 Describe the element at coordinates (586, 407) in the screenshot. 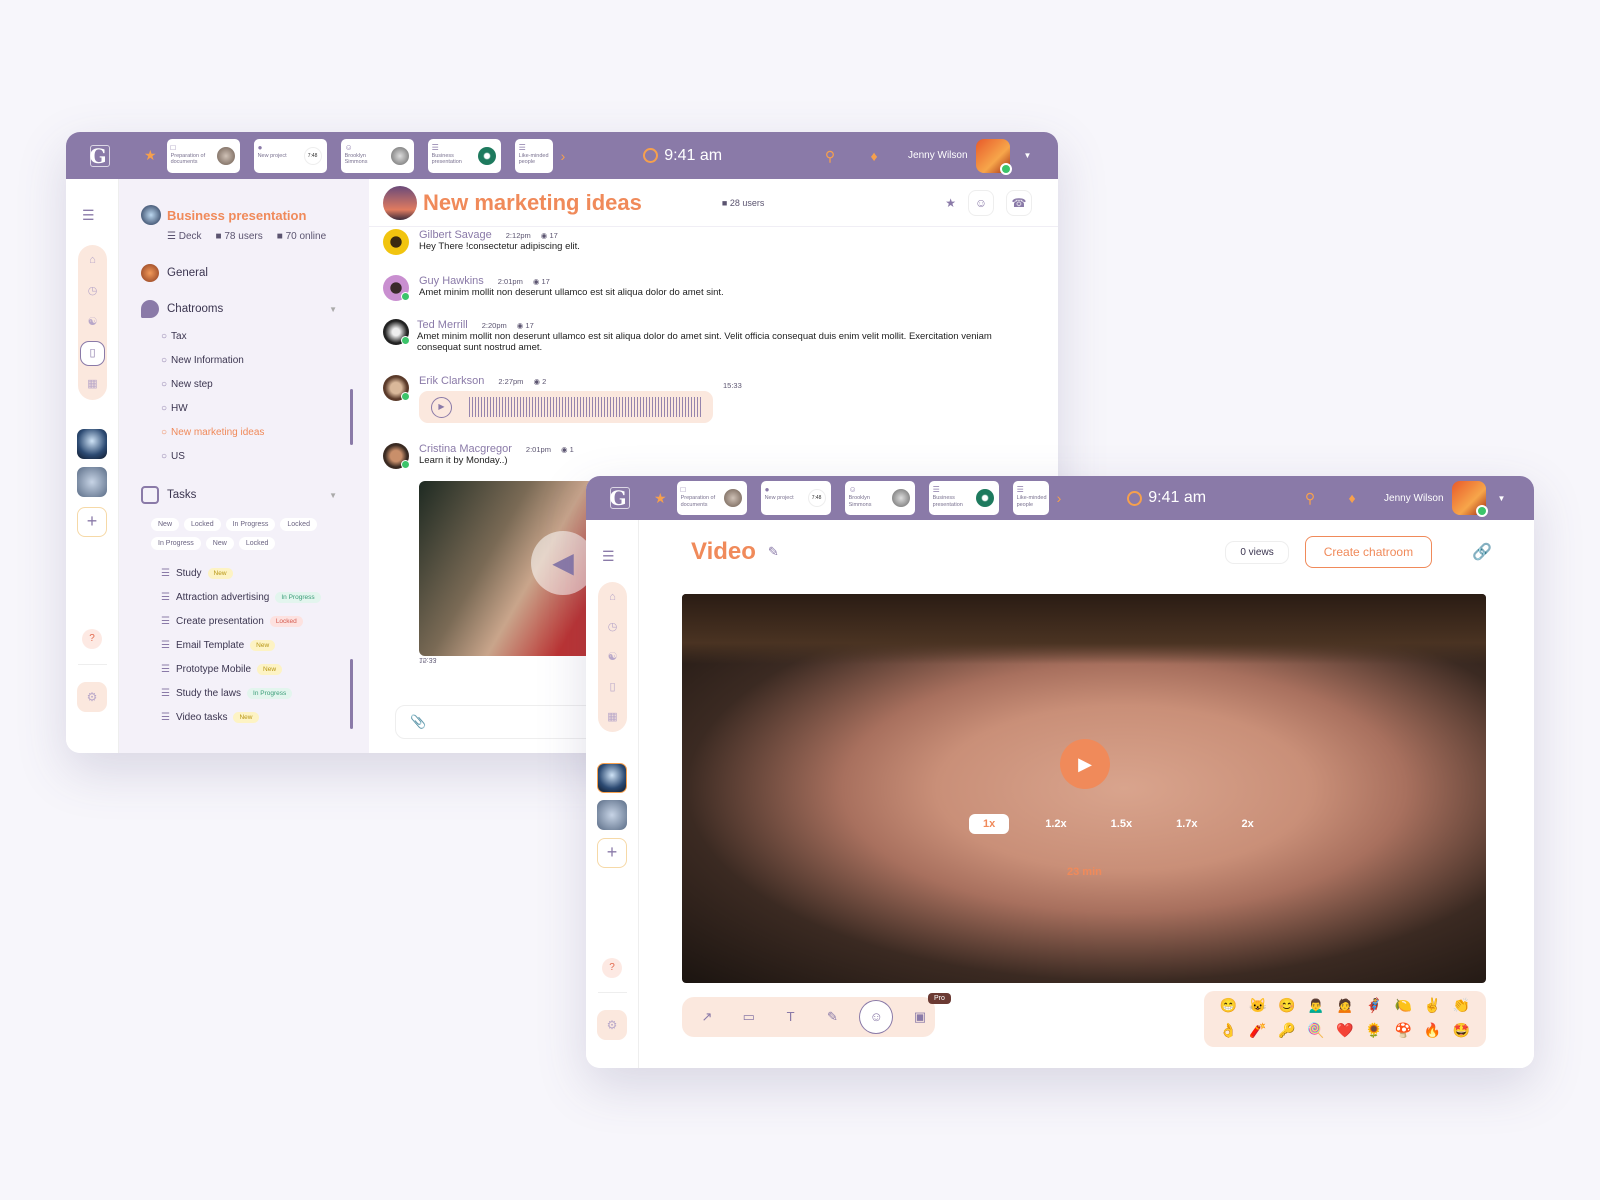

I see `waveform` at that location.